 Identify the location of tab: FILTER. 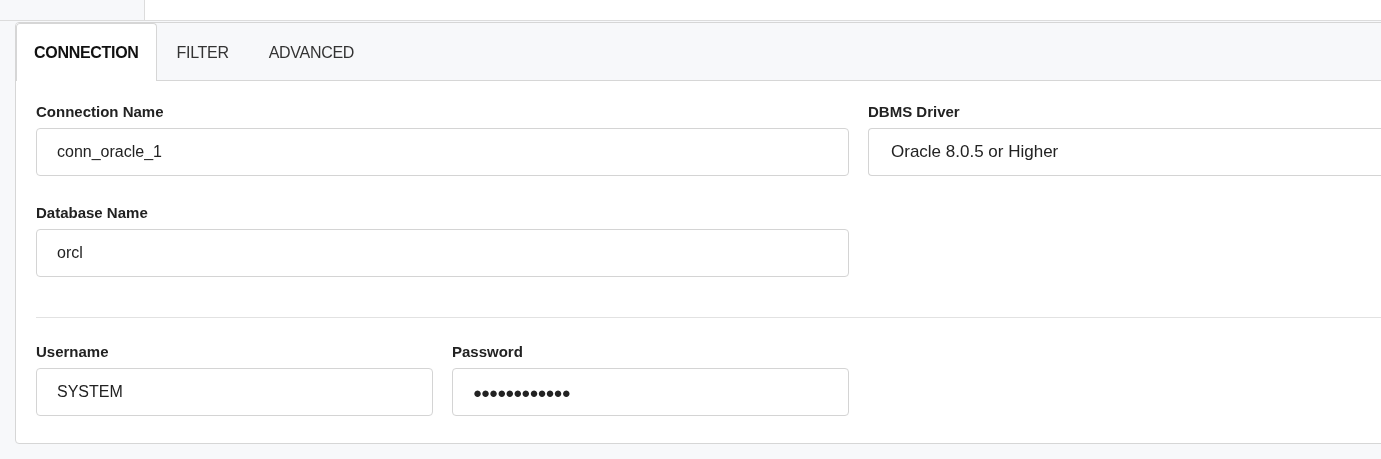
(202, 52).